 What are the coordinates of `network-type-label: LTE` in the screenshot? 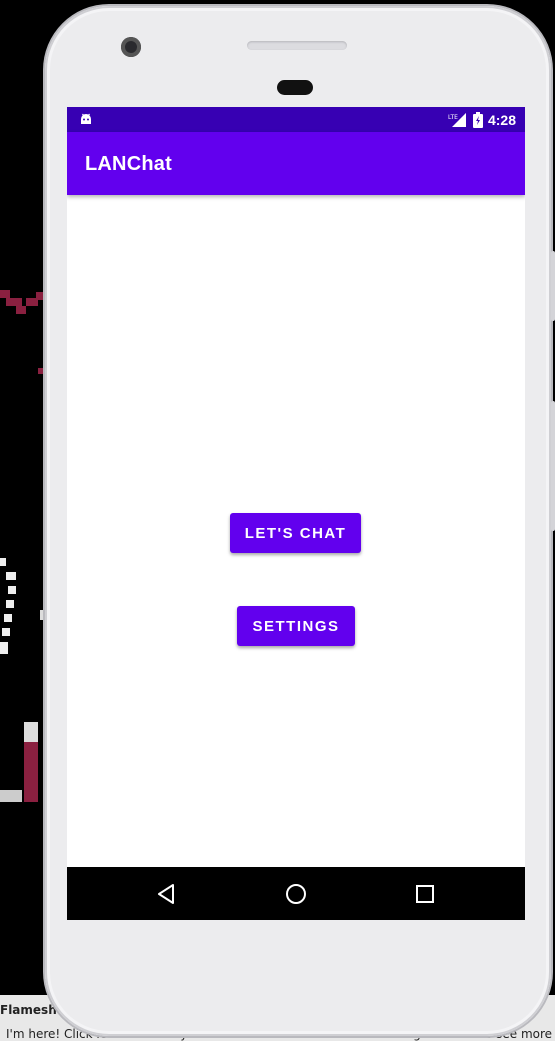 It's located at (453, 117).